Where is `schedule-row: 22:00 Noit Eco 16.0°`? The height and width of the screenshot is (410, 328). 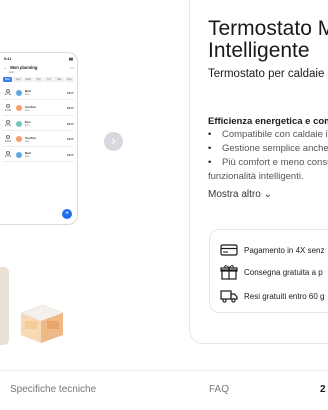
schedule-row: 22:00 Noit Eco 16.0° is located at coordinates (38, 155).